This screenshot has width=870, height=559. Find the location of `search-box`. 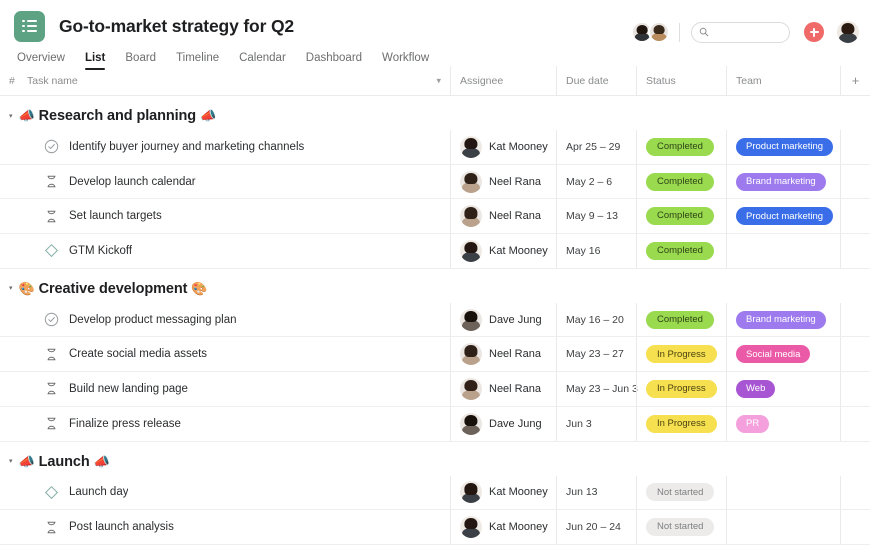

search-box is located at coordinates (740, 32).